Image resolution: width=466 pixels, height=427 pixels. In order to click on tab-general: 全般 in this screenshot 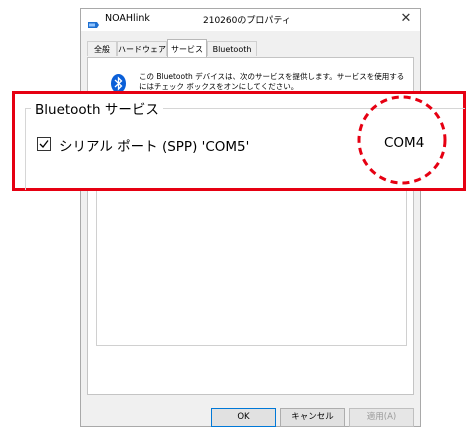, I will do `click(102, 48)`.